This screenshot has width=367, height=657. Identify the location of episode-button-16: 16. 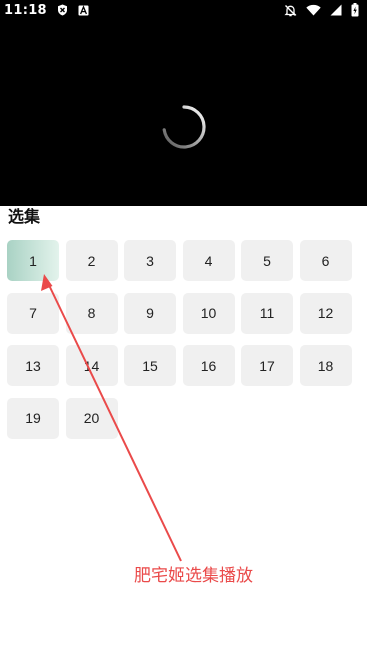
(208, 365).